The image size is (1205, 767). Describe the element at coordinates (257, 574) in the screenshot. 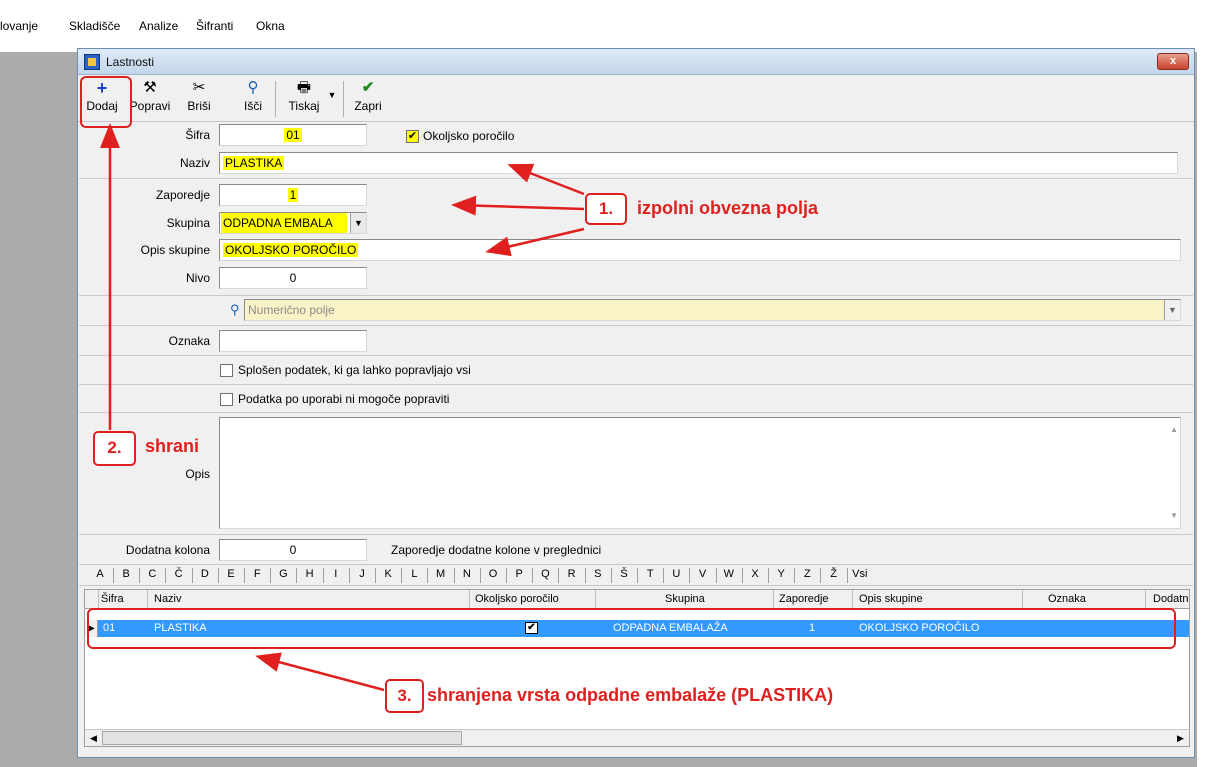

I see `alphabet-filter-6: F` at that location.